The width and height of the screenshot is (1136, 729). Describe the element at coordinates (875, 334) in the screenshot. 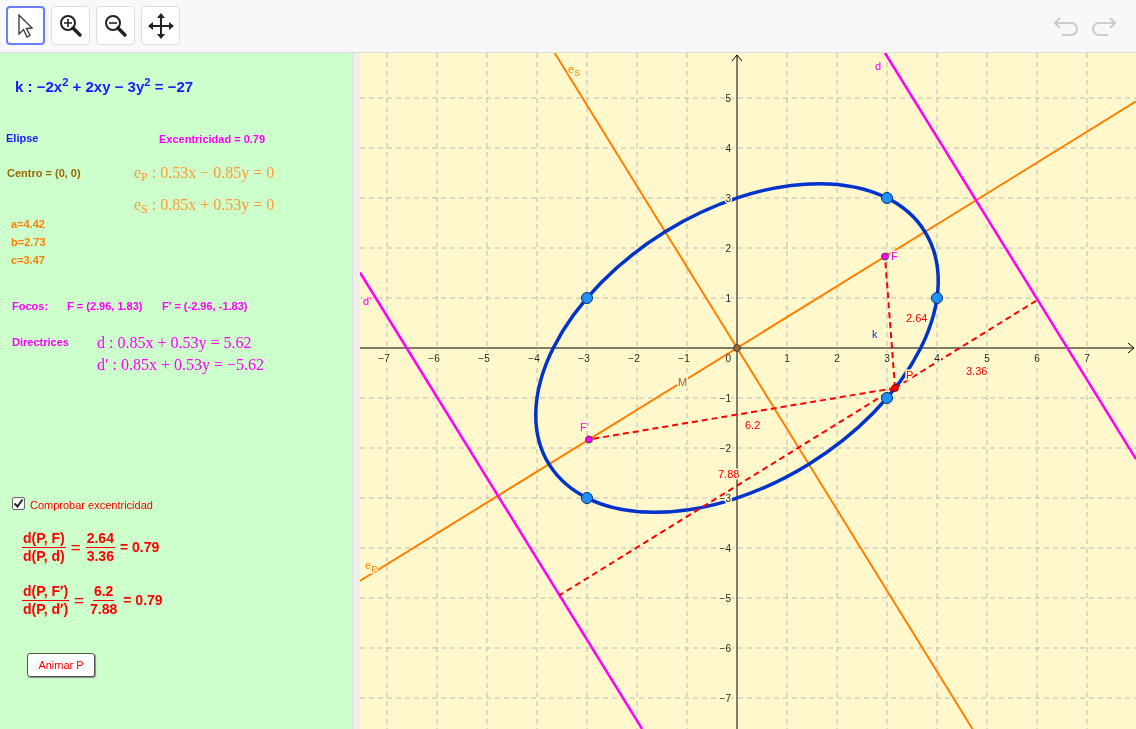

I see `object-label: k` at that location.